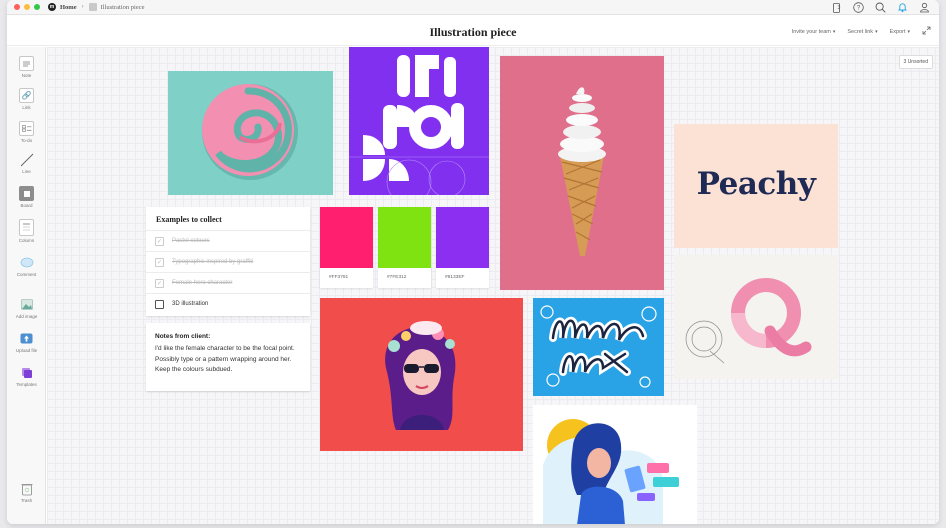 This screenshot has width=946, height=528. I want to click on unsorted-button: 3 Unsorted, so click(915, 62).